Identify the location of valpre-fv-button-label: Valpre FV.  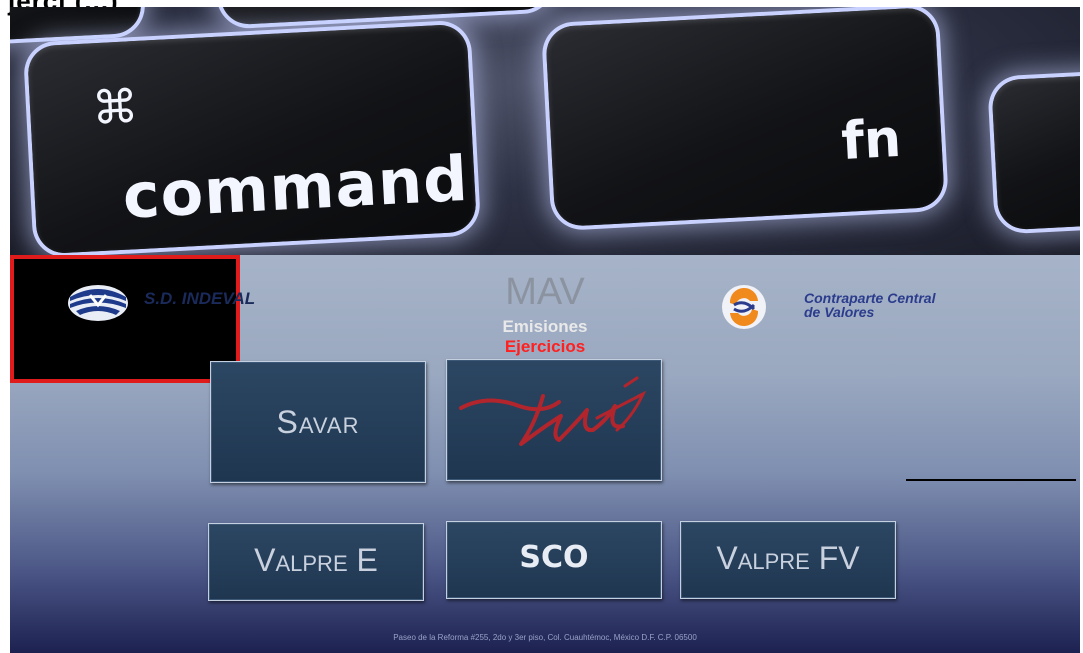
(788, 558).